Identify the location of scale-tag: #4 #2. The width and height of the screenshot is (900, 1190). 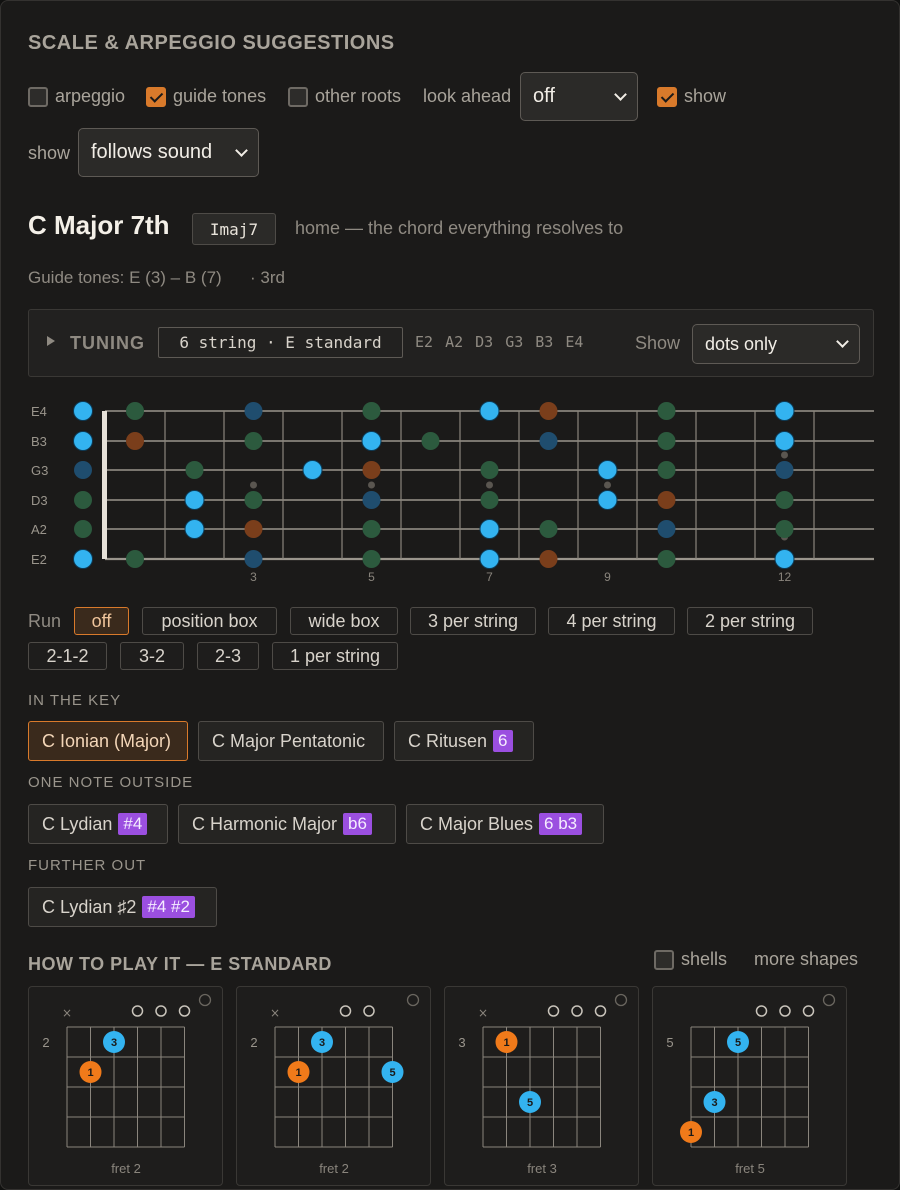
(168, 907).